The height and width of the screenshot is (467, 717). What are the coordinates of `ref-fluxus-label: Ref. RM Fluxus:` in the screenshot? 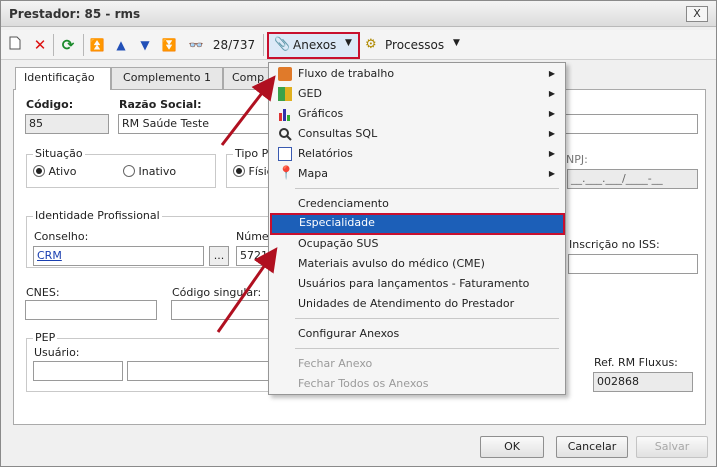 It's located at (636, 362).